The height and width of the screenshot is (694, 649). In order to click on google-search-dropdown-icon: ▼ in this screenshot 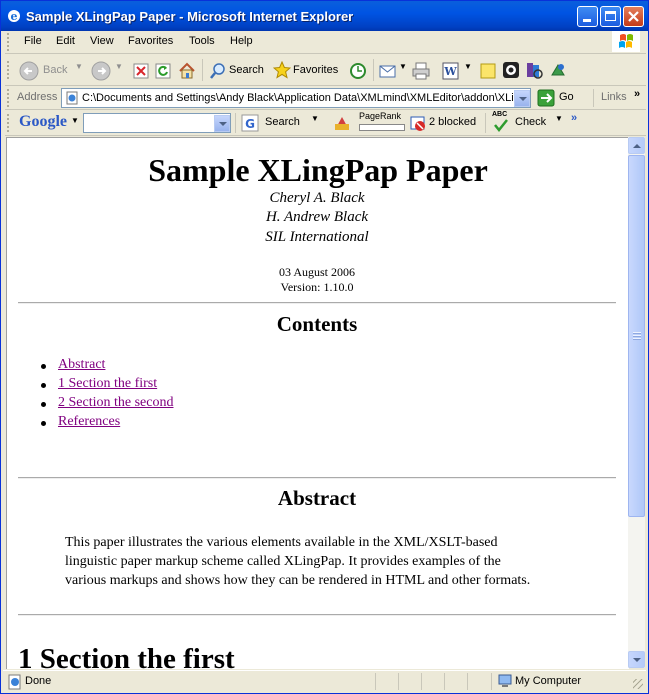, I will do `click(315, 118)`.